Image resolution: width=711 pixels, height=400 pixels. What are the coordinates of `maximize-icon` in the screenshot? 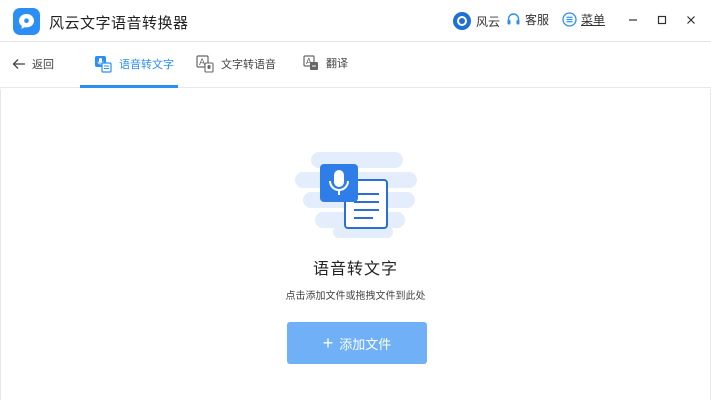 It's located at (662, 20).